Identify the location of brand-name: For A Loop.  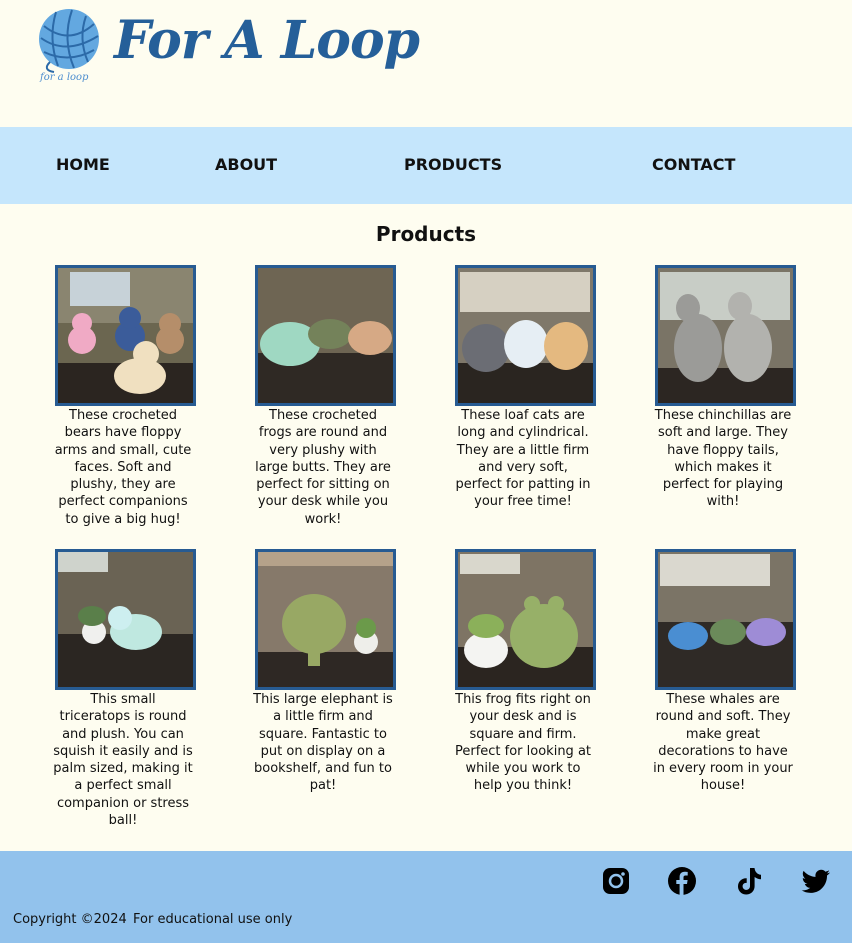
(267, 40).